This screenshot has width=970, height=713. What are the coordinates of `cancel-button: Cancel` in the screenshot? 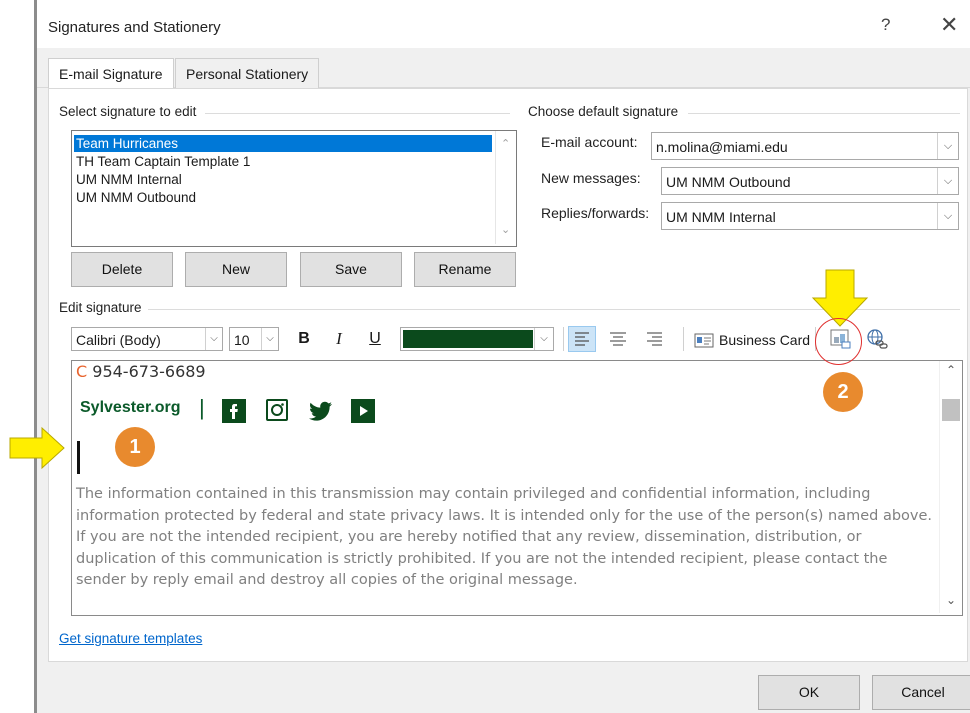 It's located at (921, 692).